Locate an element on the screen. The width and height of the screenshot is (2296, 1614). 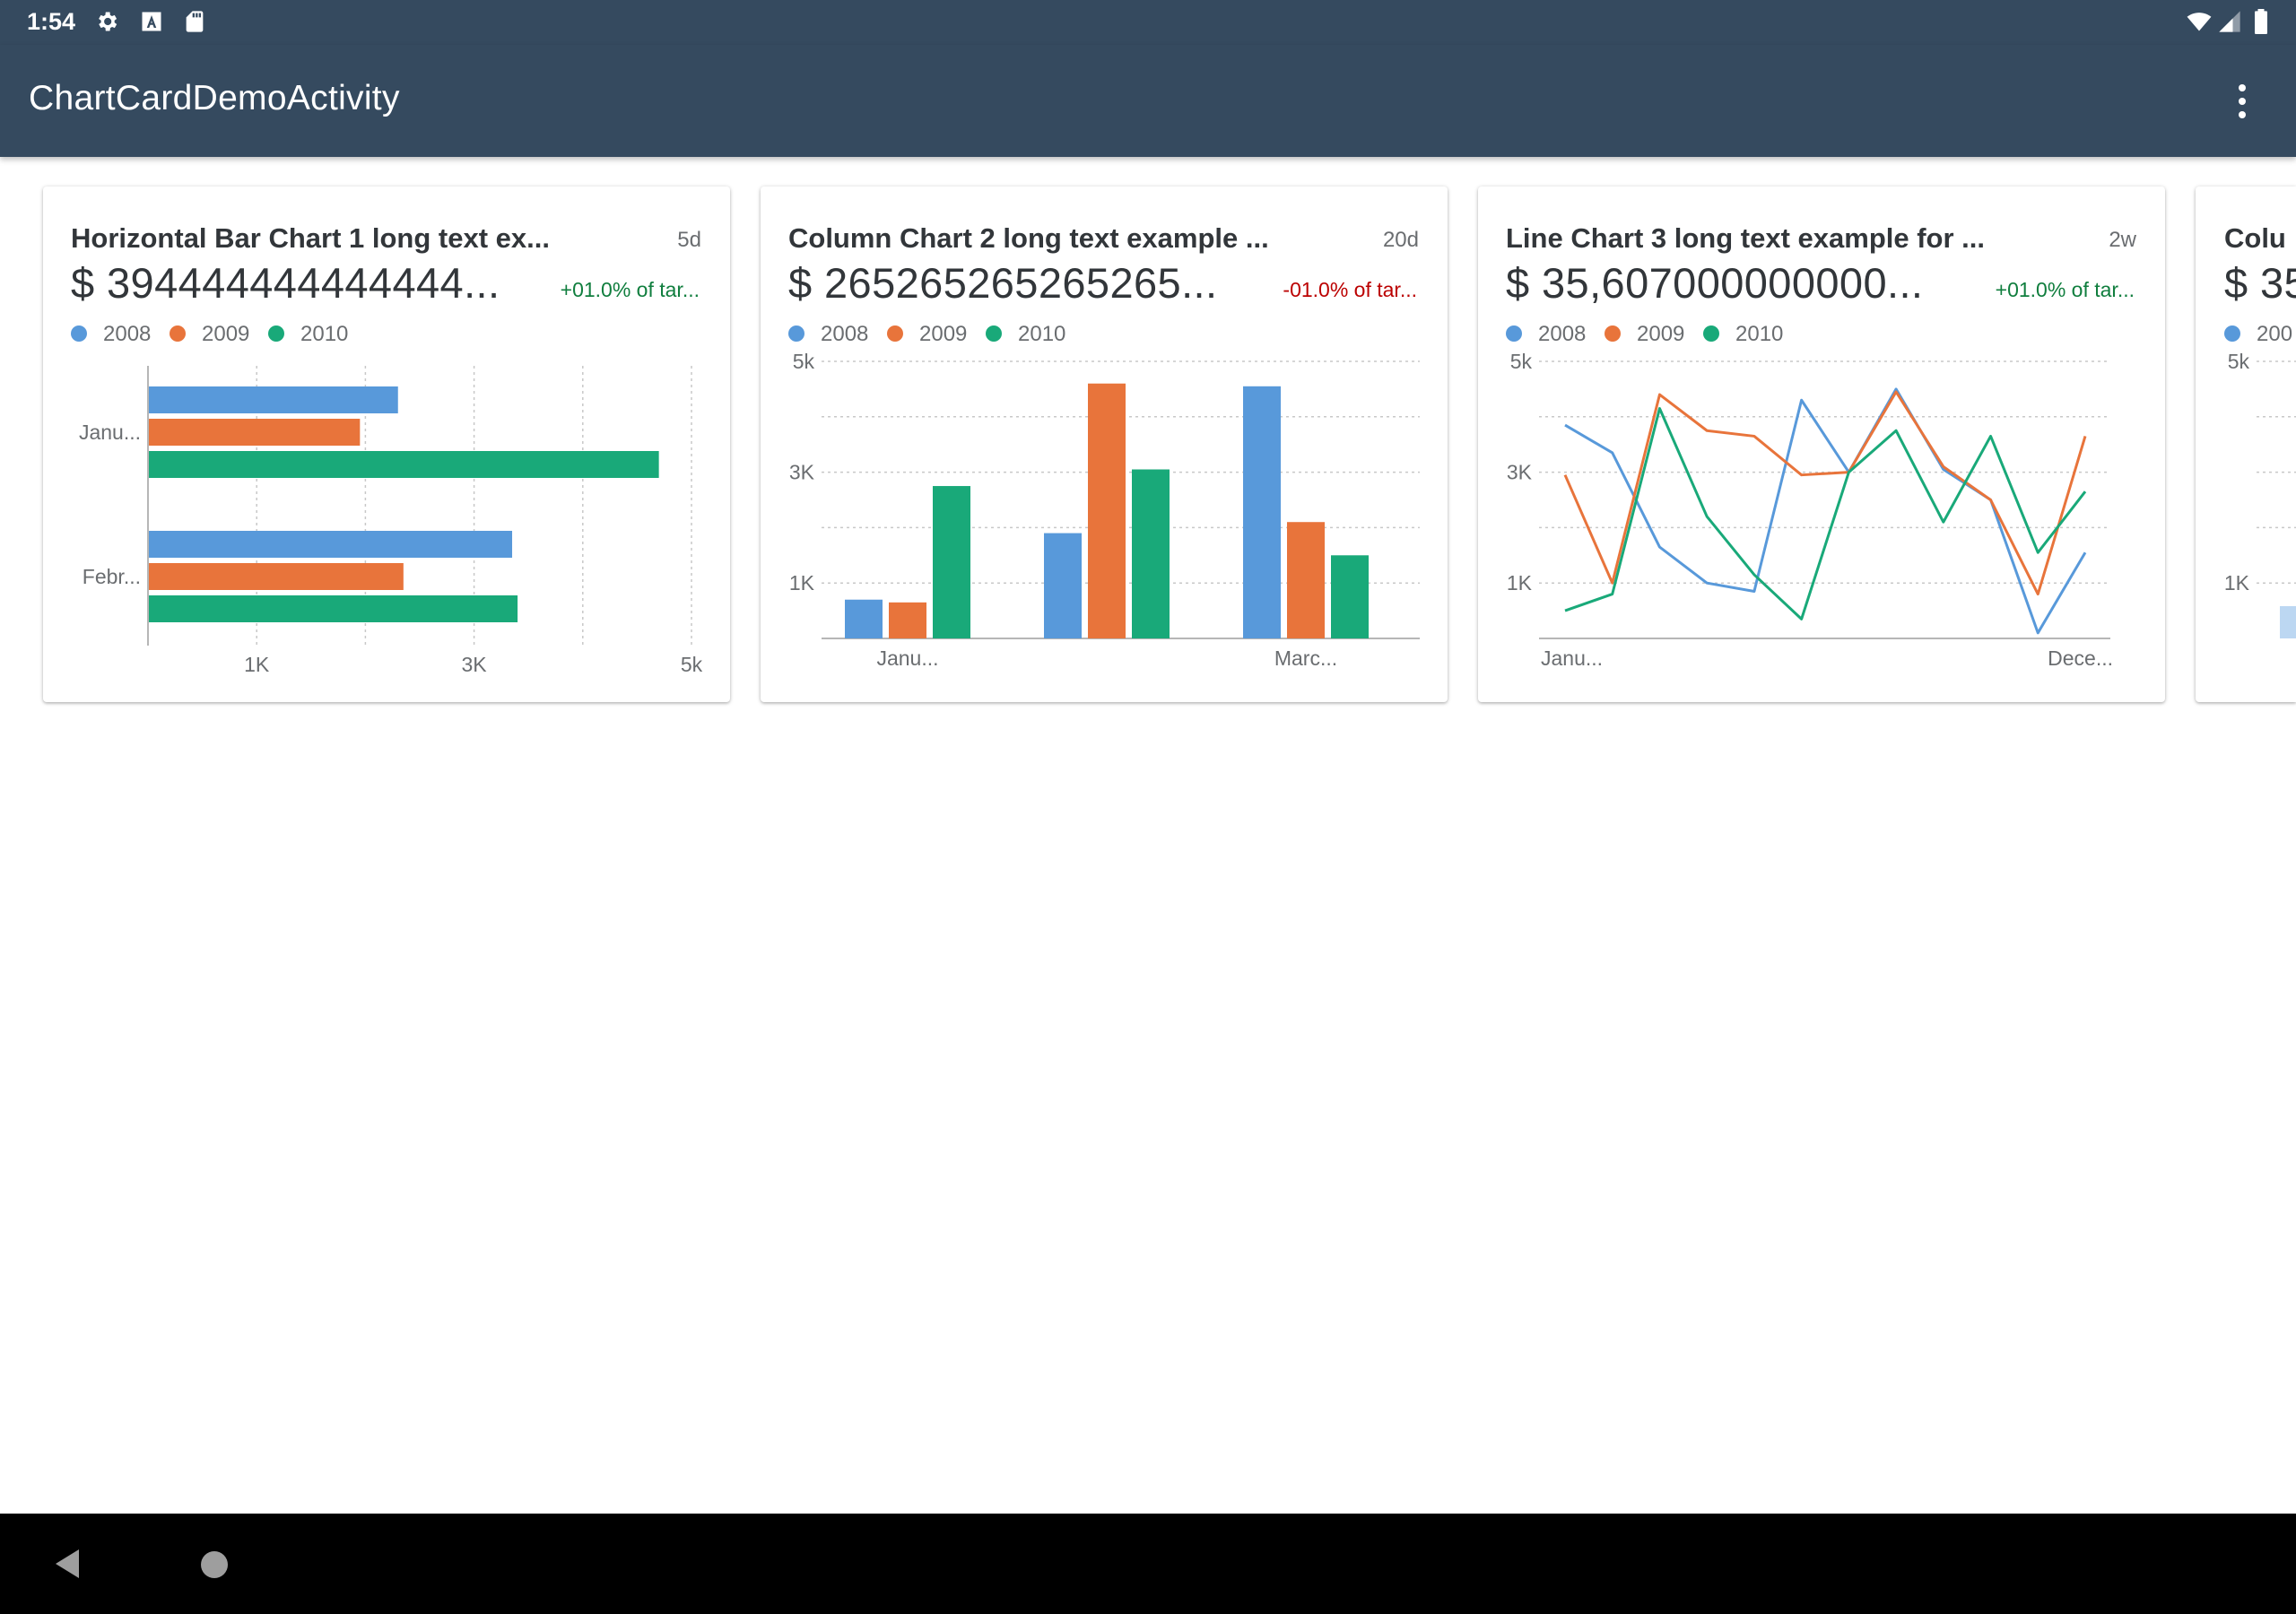
status-time: 1:54 is located at coordinates (51, 21).